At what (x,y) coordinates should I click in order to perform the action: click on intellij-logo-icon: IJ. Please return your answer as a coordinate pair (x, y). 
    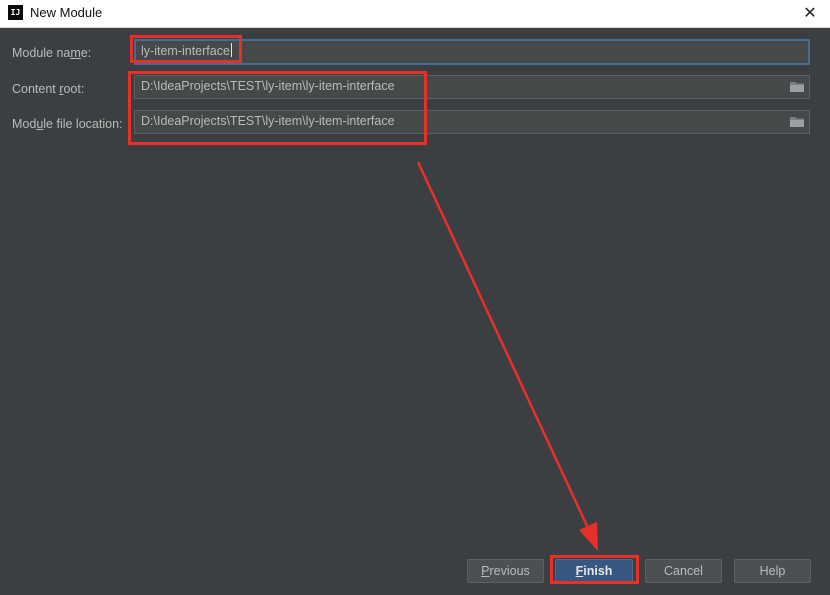
    Looking at the image, I should click on (15, 12).